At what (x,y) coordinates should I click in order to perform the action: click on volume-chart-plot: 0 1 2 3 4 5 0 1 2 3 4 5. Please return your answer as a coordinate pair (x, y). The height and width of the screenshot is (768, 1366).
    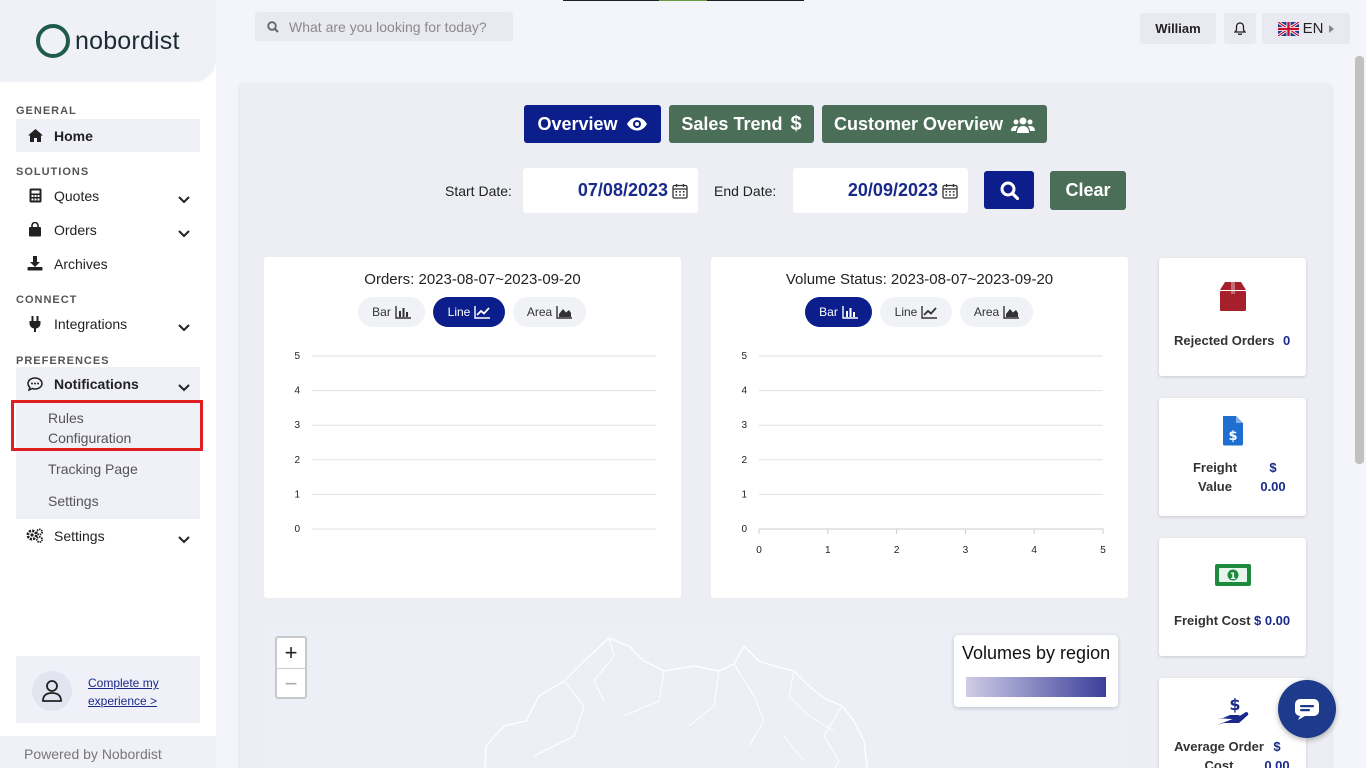
    Looking at the image, I should click on (923, 453).